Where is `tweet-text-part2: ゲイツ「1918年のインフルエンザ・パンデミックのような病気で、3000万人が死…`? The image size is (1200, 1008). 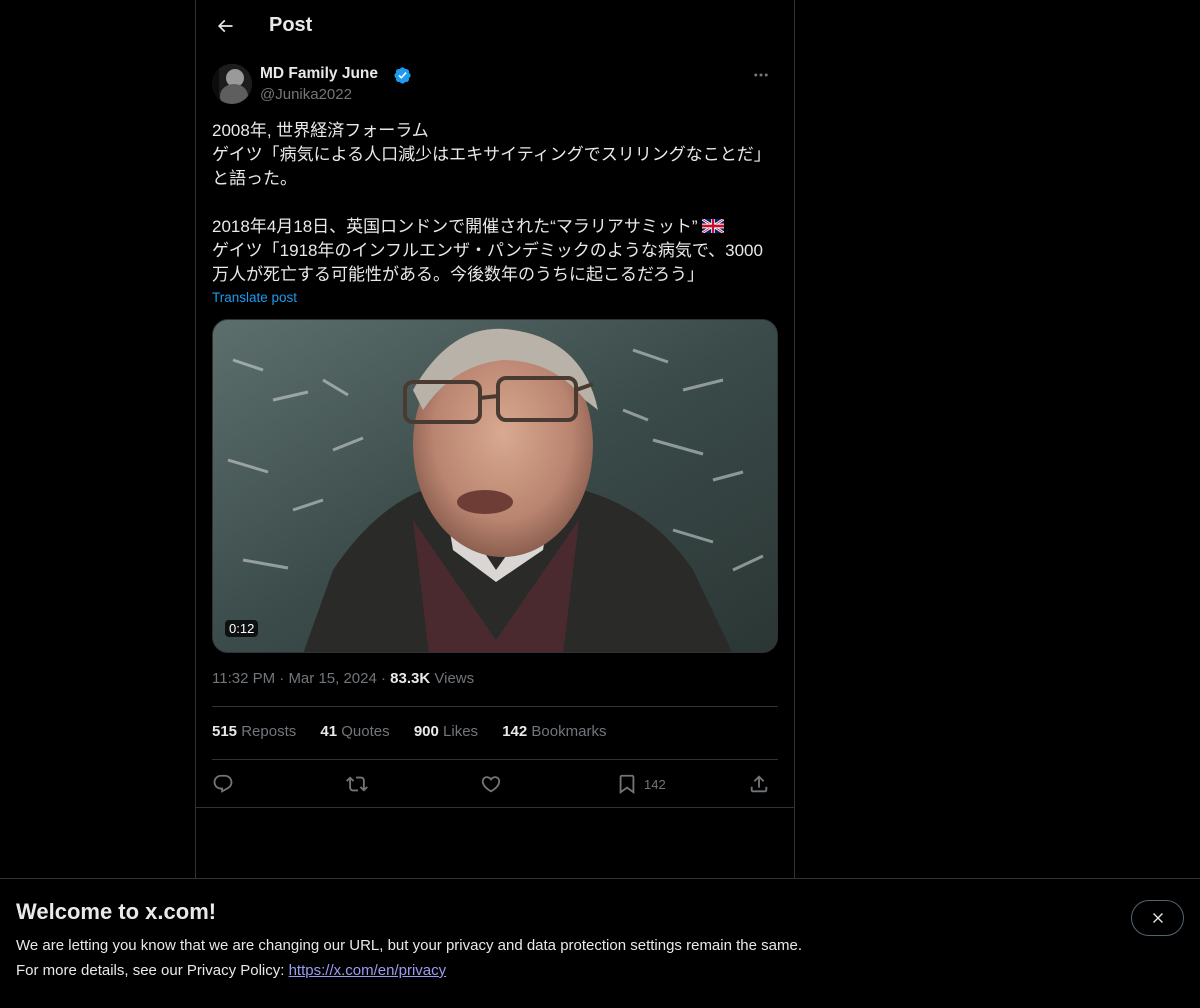 tweet-text-part2: ゲイツ「1918年のインフルエンザ・パンデミックのような病気で、3000万人が死… is located at coordinates (487, 262).